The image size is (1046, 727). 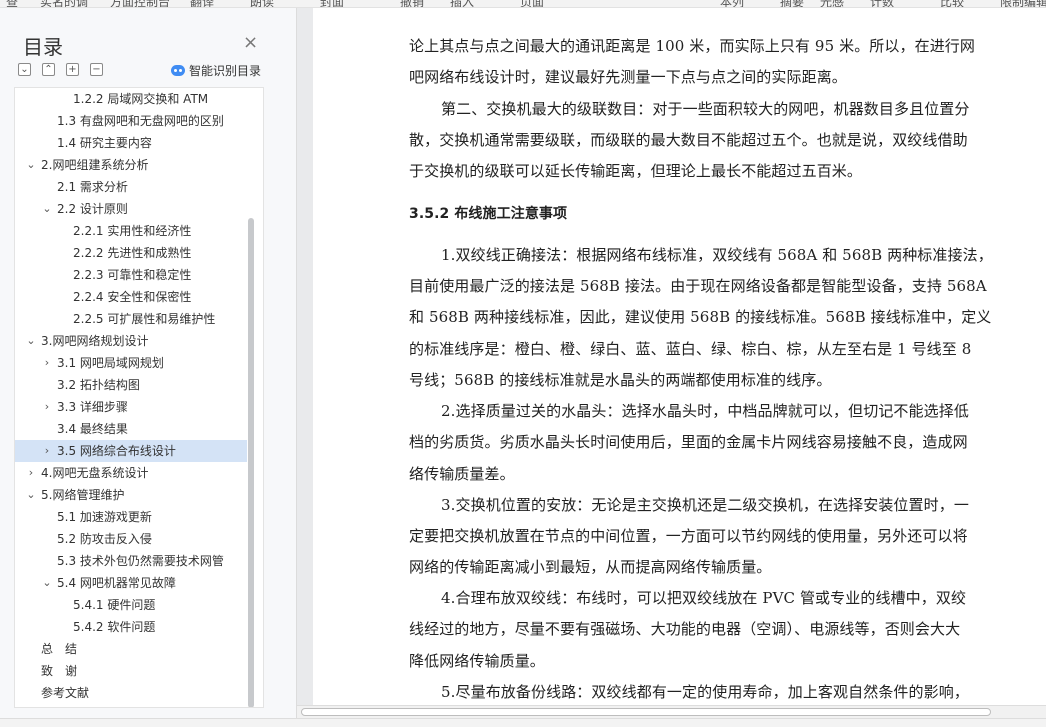 I want to click on toc-item: 3.2 拓扑结构图, so click(x=131, y=385).